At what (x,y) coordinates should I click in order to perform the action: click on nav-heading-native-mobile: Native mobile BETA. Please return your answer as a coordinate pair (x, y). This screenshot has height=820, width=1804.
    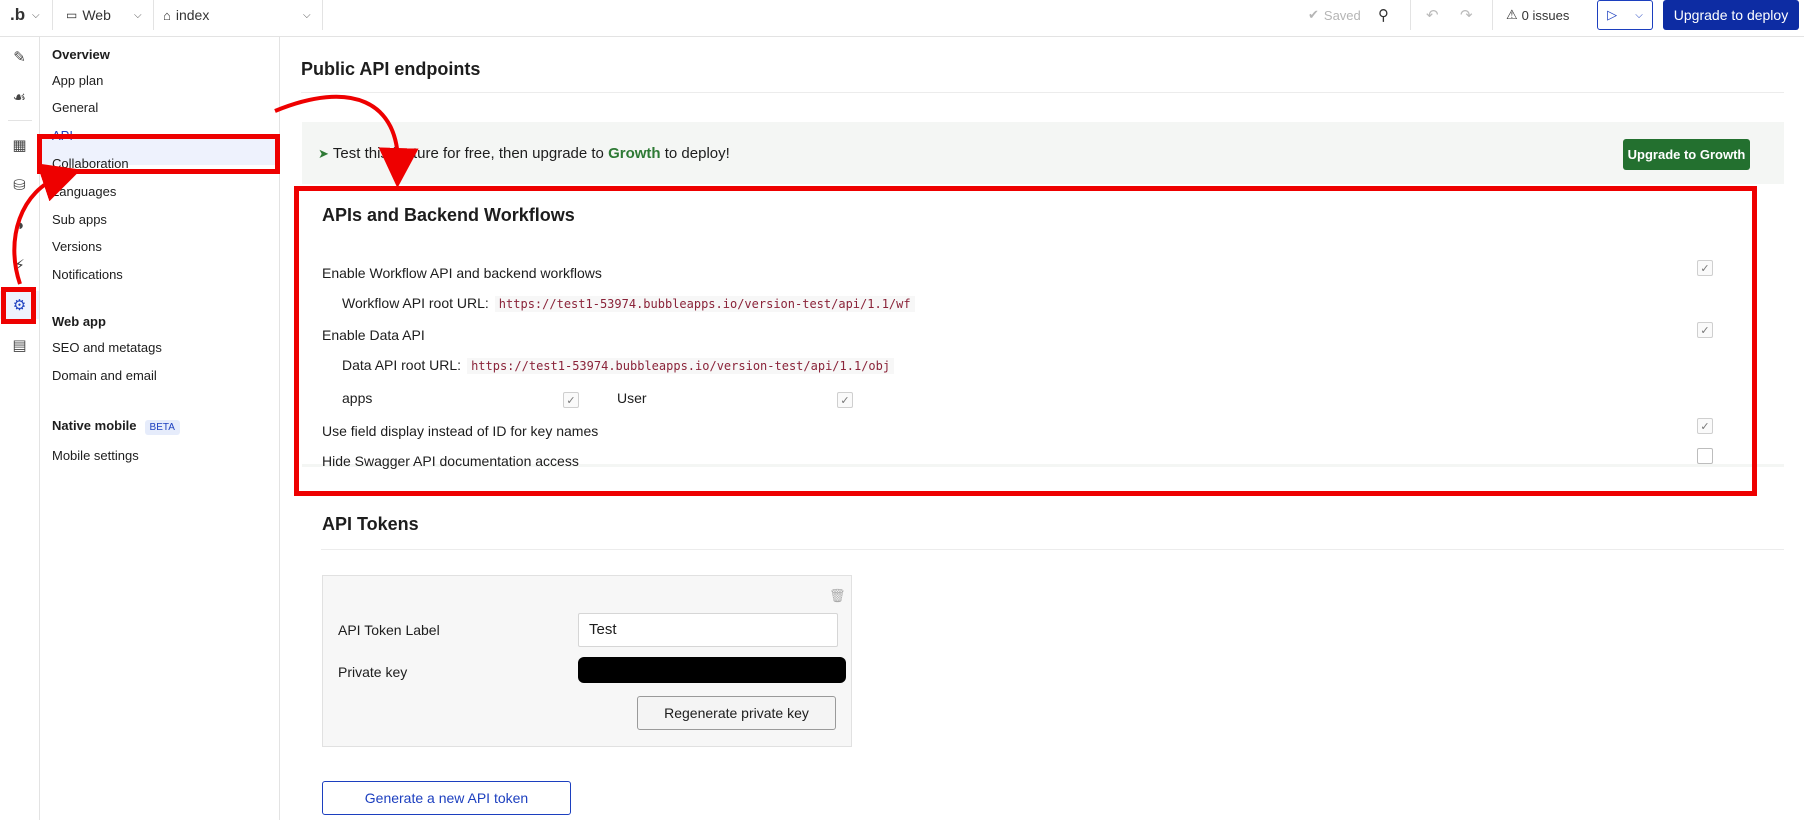
    Looking at the image, I should click on (116, 426).